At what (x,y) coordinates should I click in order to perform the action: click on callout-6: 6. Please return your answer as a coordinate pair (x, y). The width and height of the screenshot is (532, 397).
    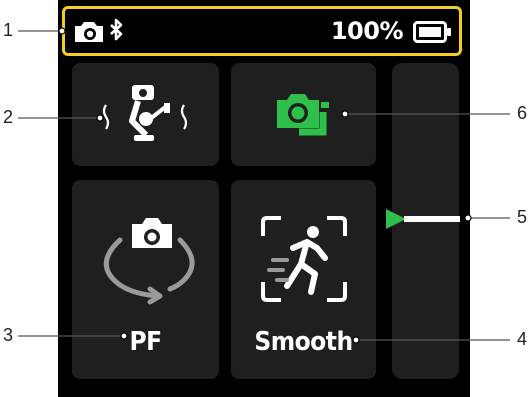
    Looking at the image, I should click on (522, 113).